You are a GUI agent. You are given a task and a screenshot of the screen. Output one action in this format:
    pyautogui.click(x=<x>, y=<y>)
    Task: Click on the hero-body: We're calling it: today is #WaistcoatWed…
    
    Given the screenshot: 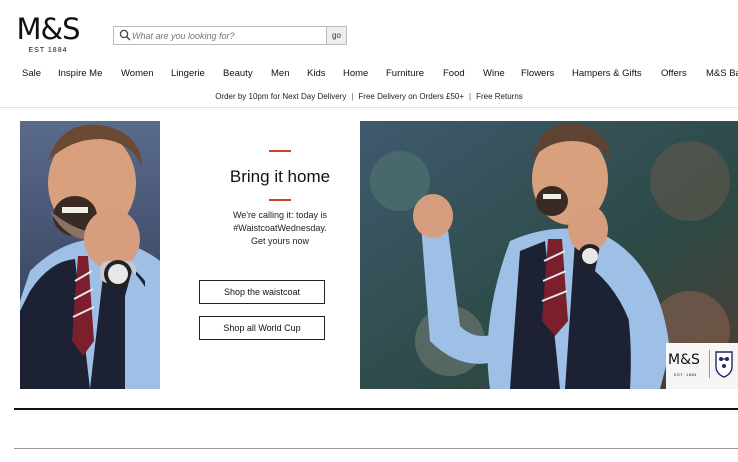 What is the action you would take?
    pyautogui.click(x=280, y=228)
    